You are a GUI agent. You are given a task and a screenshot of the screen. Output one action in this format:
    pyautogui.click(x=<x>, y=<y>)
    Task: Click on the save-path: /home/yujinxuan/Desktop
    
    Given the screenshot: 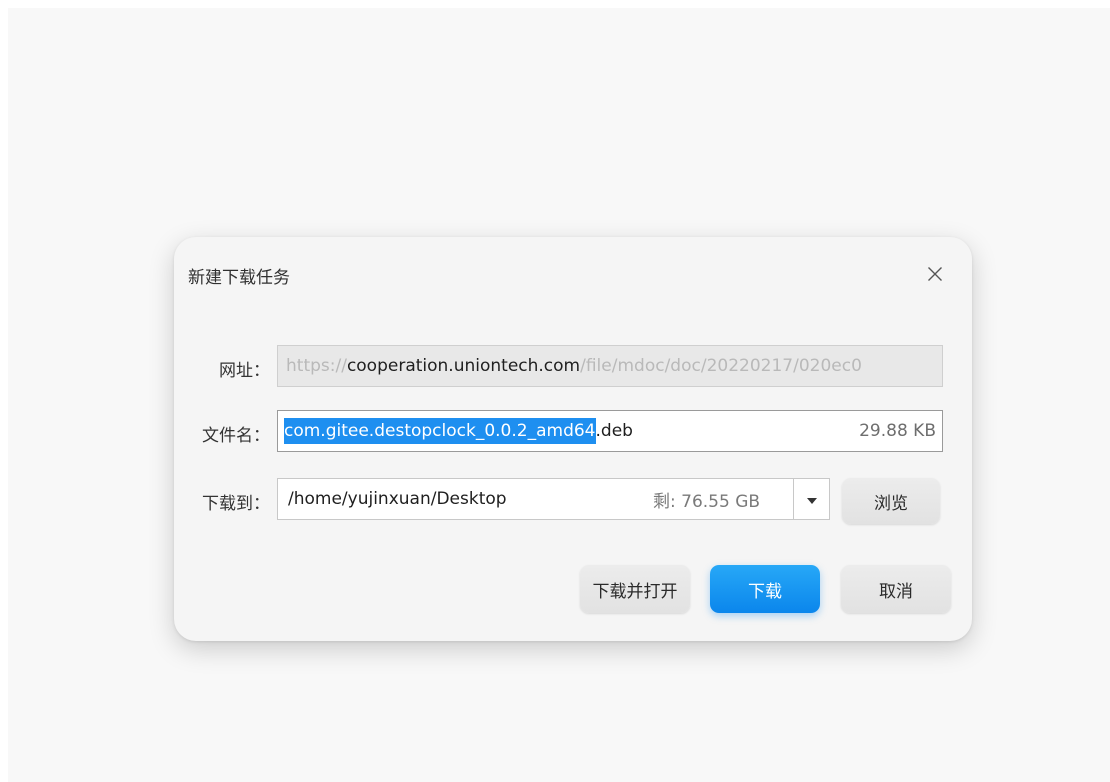 What is the action you would take?
    pyautogui.click(x=397, y=499)
    